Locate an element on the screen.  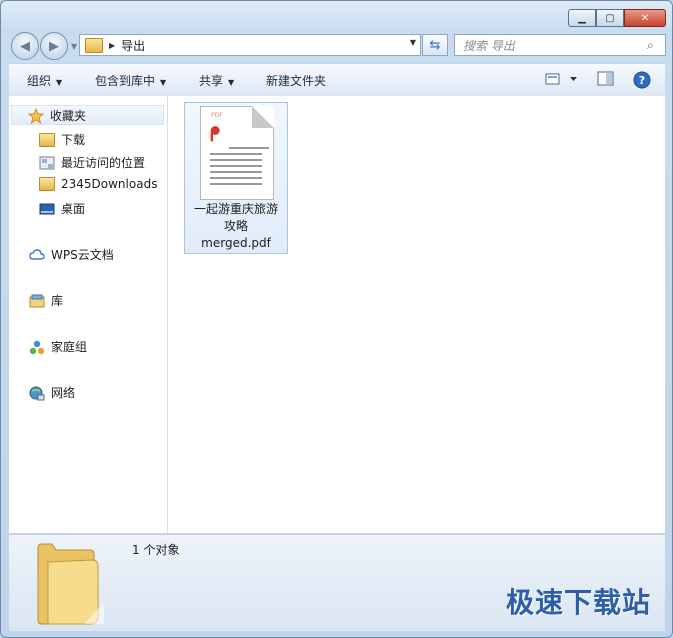
file-name-line: 攻略 is located at coordinates (235, 226).